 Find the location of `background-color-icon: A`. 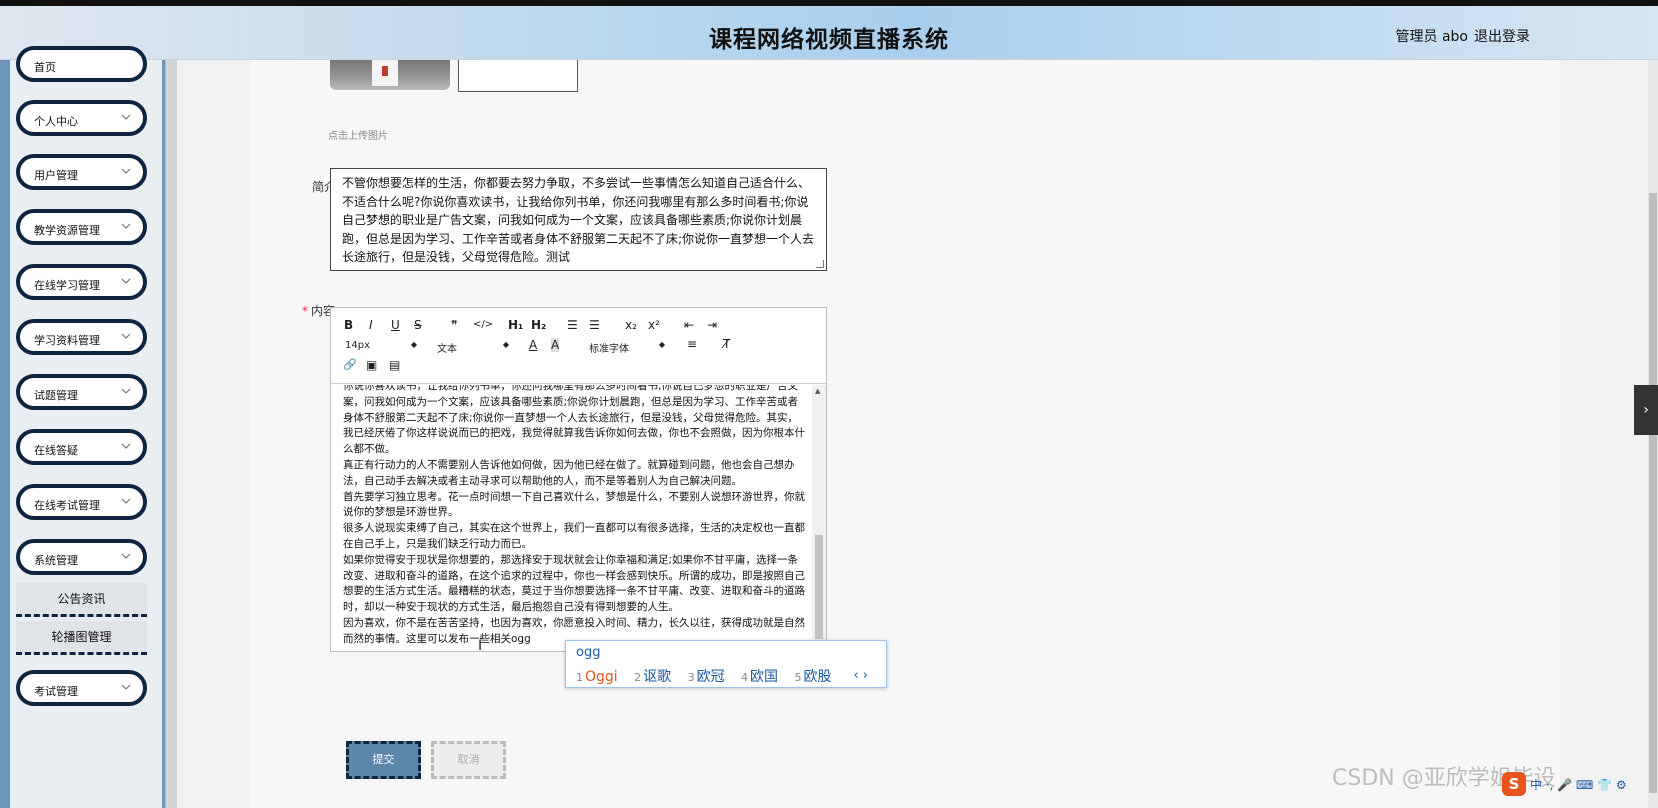

background-color-icon: A is located at coordinates (555, 345).